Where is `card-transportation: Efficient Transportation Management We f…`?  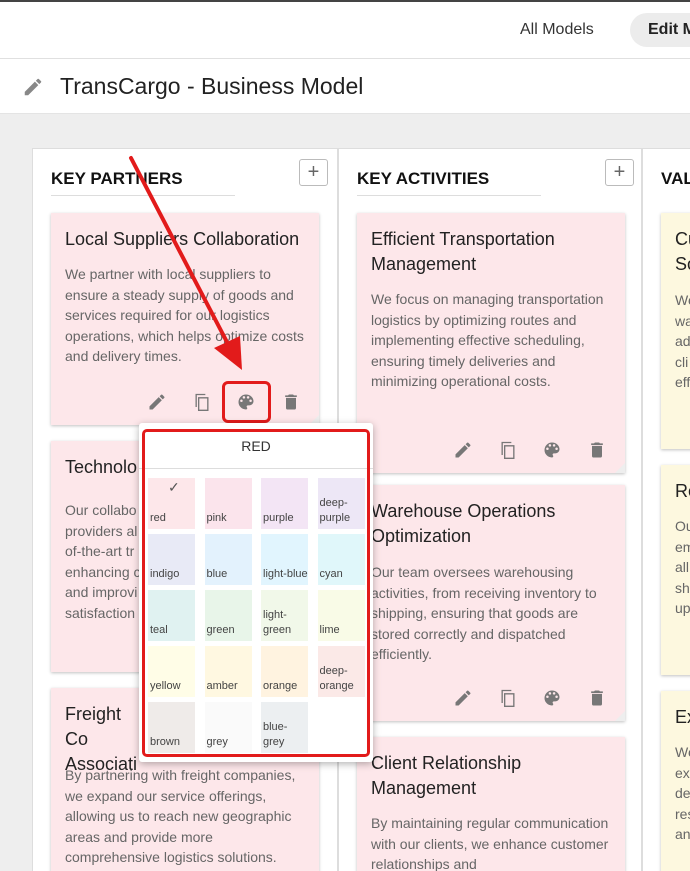 card-transportation: Efficient Transportation Management We f… is located at coordinates (491, 343).